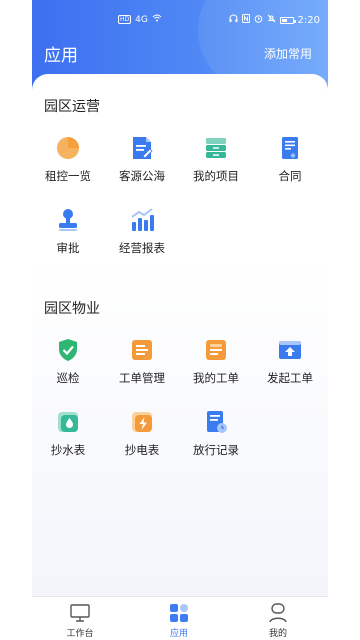 The image size is (360, 640). What do you see at coordinates (68, 378) in the screenshot?
I see `app-label: 巡检` at bounding box center [68, 378].